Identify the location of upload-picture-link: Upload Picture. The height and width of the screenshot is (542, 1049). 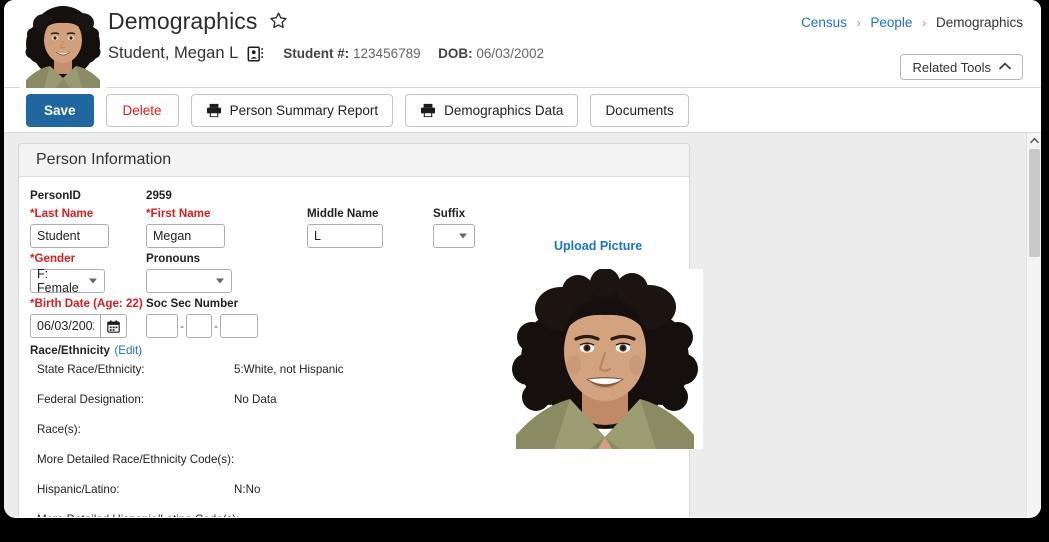
(598, 246).